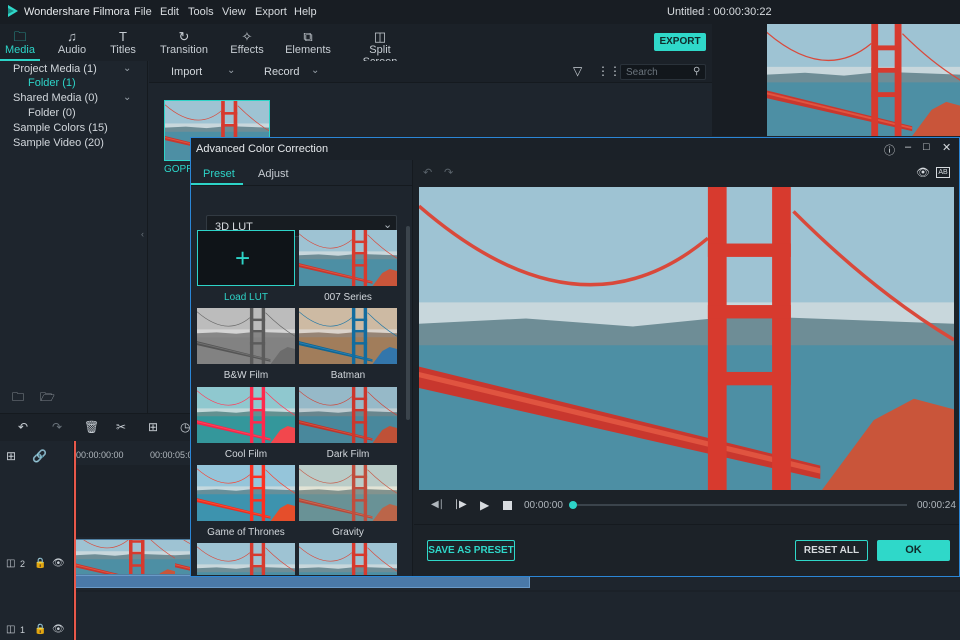  I want to click on elements-icon: ⧉, so click(308, 36).